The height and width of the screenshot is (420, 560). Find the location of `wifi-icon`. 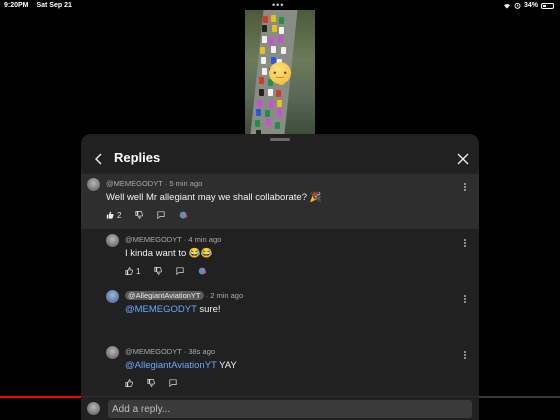

wifi-icon is located at coordinates (506, 6).